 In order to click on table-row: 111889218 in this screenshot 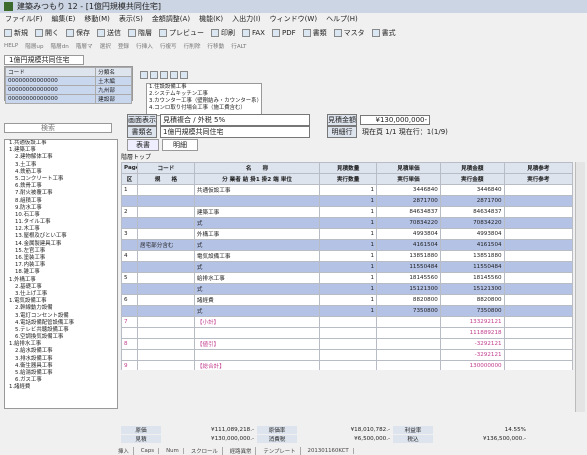, I will do `click(347, 333)`.